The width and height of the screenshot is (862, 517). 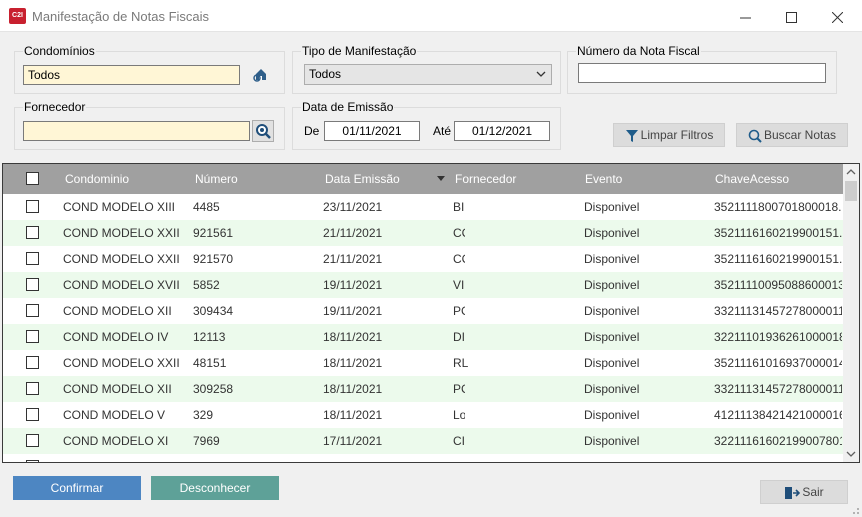 What do you see at coordinates (263, 131) in the screenshot?
I see `fornecedor-search-button` at bounding box center [263, 131].